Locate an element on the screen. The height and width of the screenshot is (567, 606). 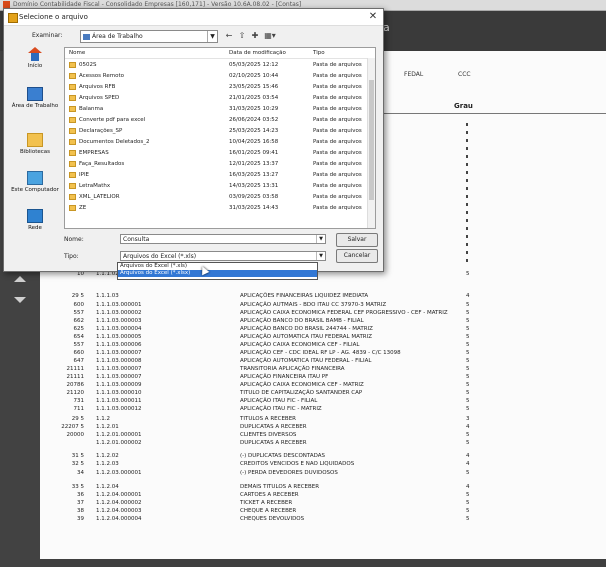
cancel-button: Cancelar is located at coordinates (357, 256).